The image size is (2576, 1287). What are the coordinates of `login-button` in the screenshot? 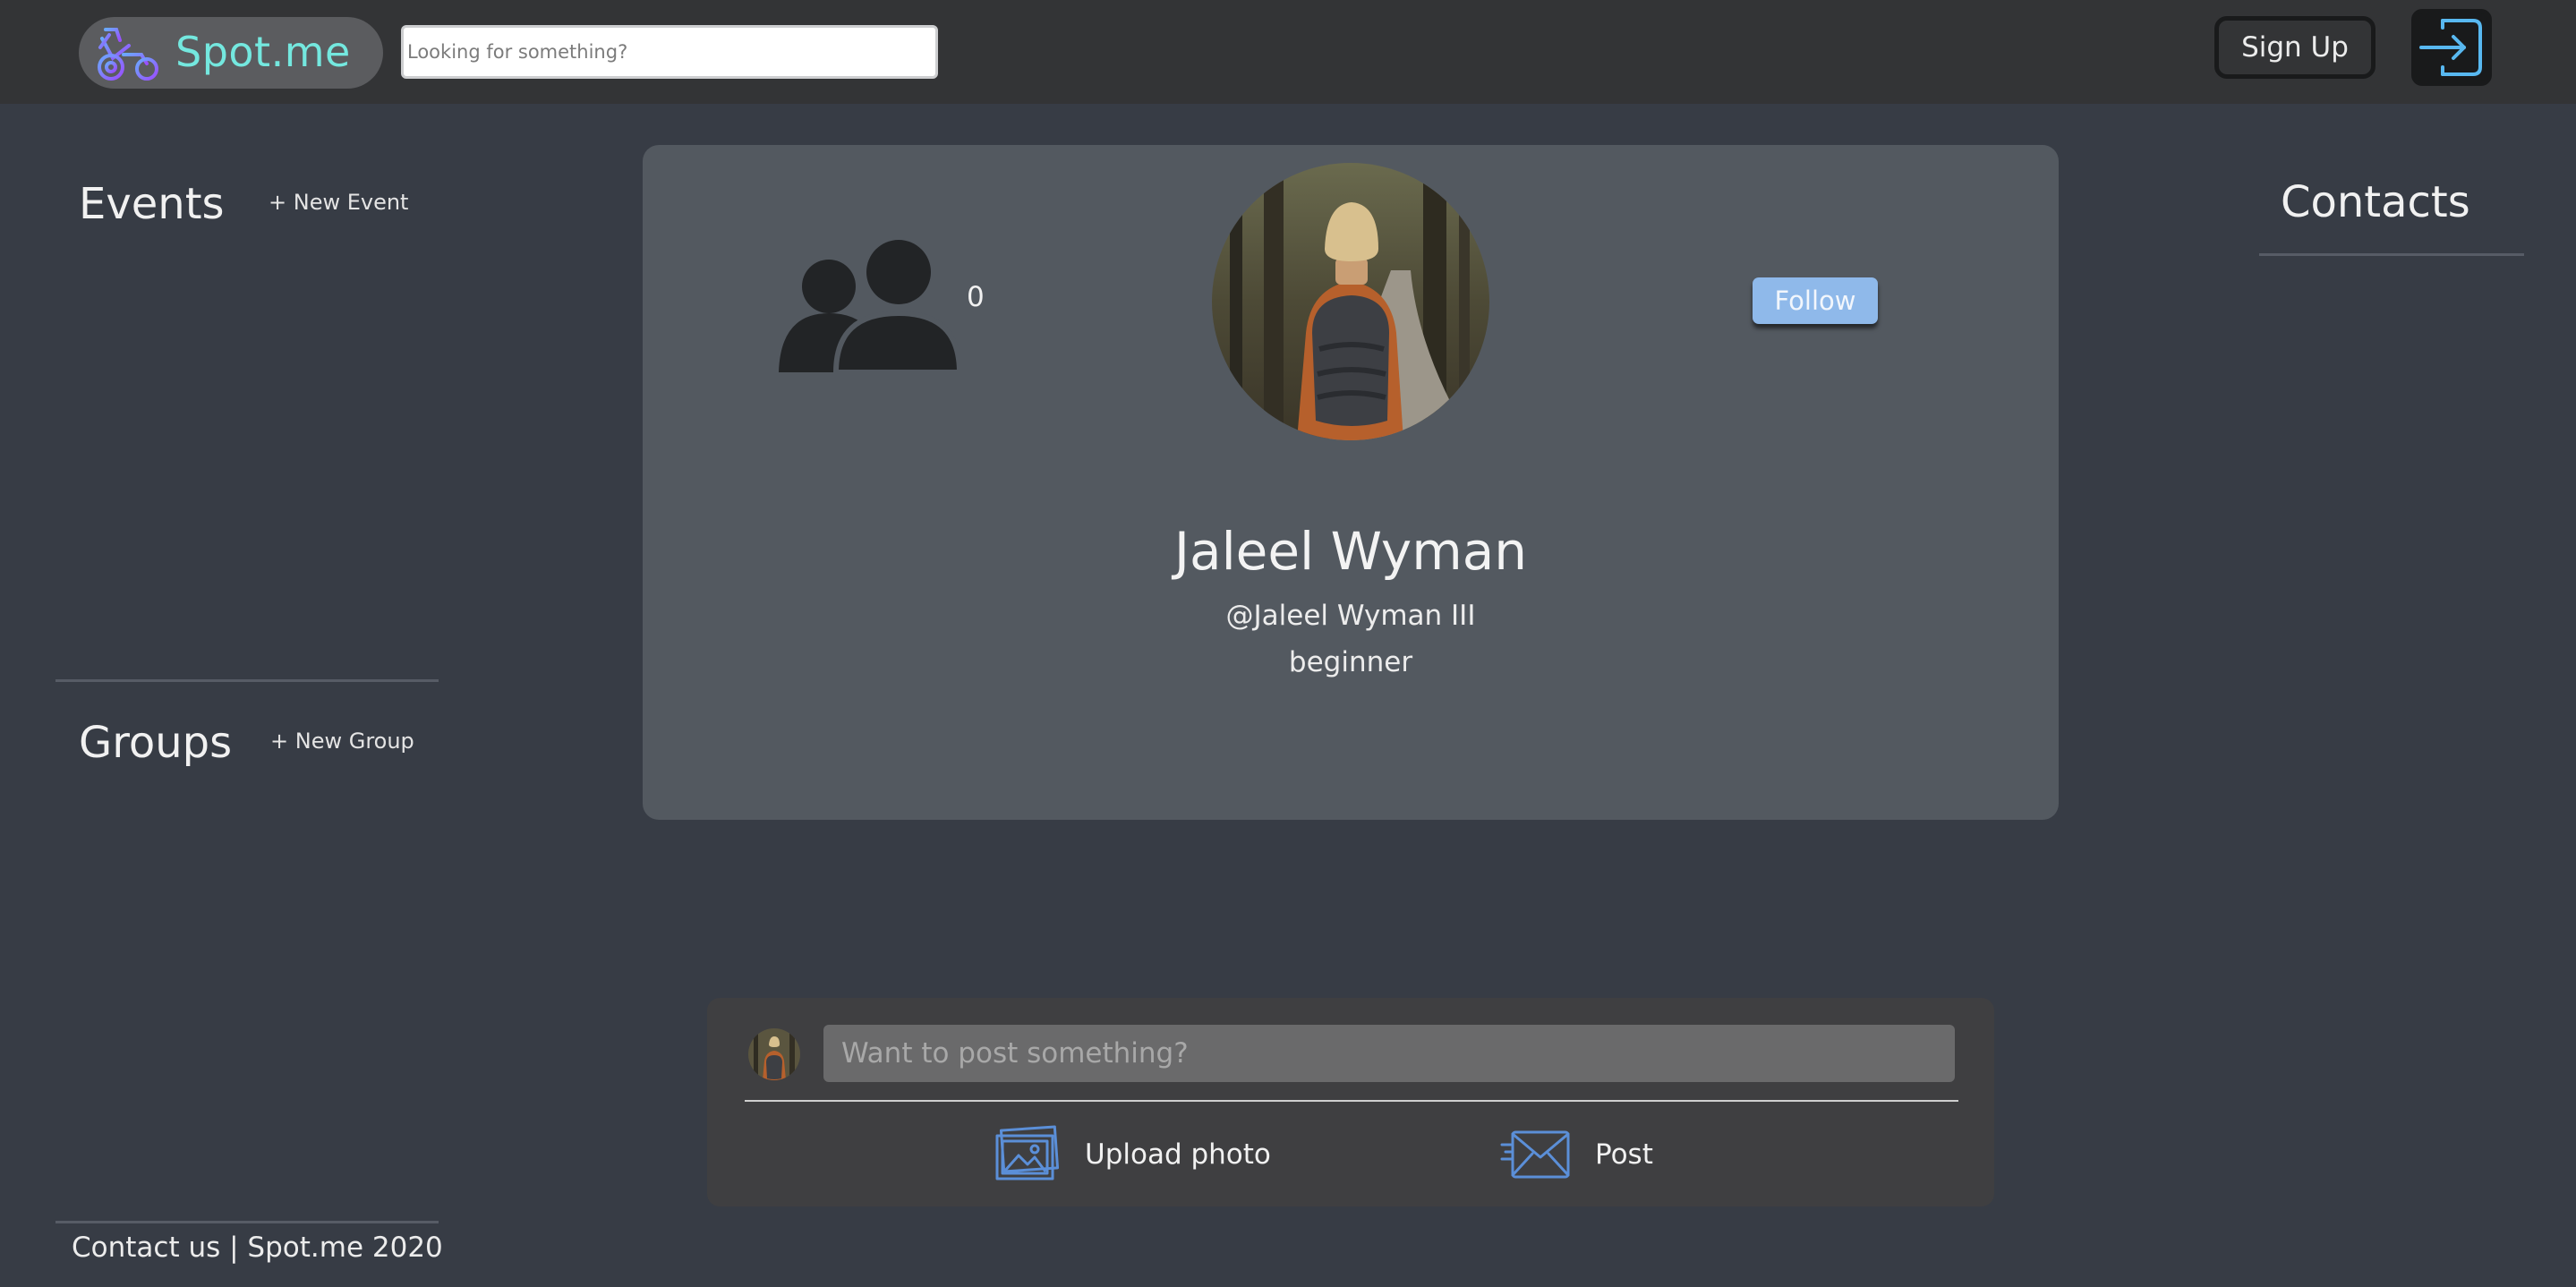 It's located at (2451, 47).